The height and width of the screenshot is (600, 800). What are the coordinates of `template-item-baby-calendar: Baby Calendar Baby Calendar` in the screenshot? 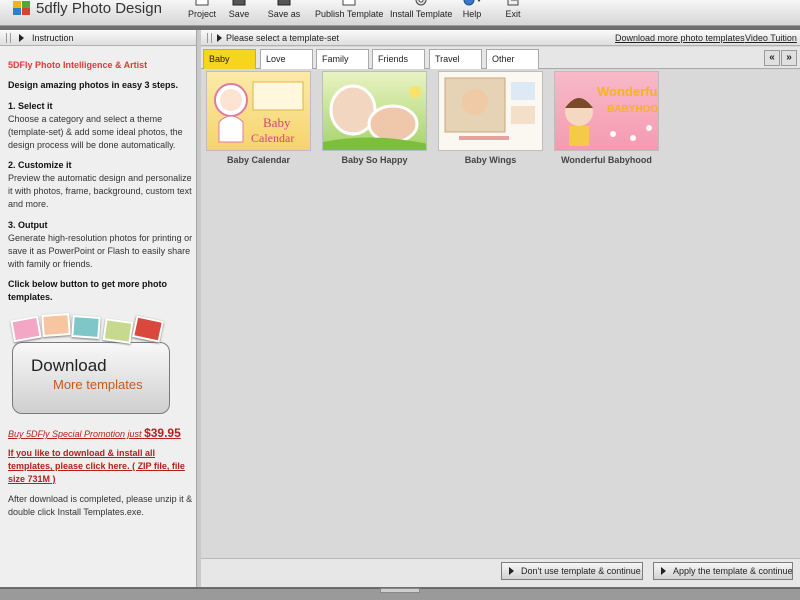 It's located at (258, 118).